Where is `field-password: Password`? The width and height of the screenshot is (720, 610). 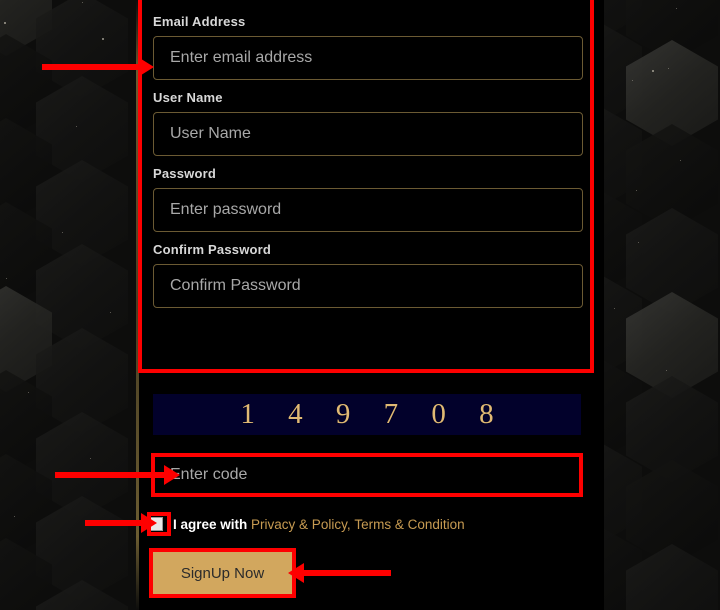 field-password: Password is located at coordinates (369, 199).